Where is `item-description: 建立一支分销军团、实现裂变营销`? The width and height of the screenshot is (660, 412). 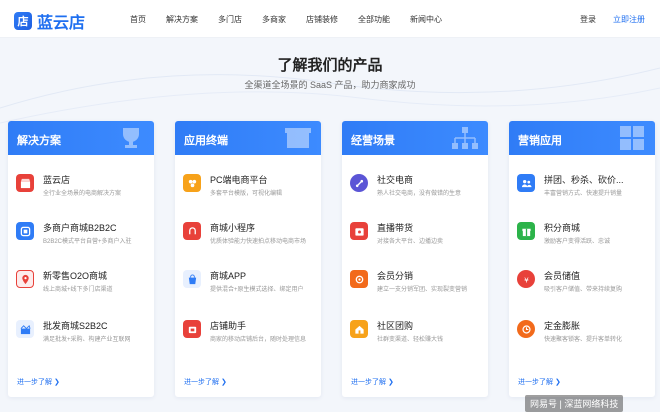
item-description: 建立一支分销军团、实现裂变营销 is located at coordinates (422, 290).